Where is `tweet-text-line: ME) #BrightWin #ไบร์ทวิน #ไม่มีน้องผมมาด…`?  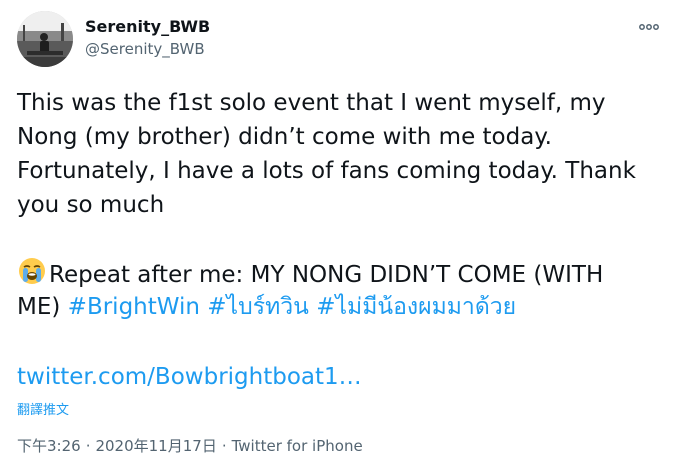 tweet-text-line: ME) #BrightWin #ไบร์ทวิน #ไม่มีน้องผมมาด… is located at coordinates (339, 307).